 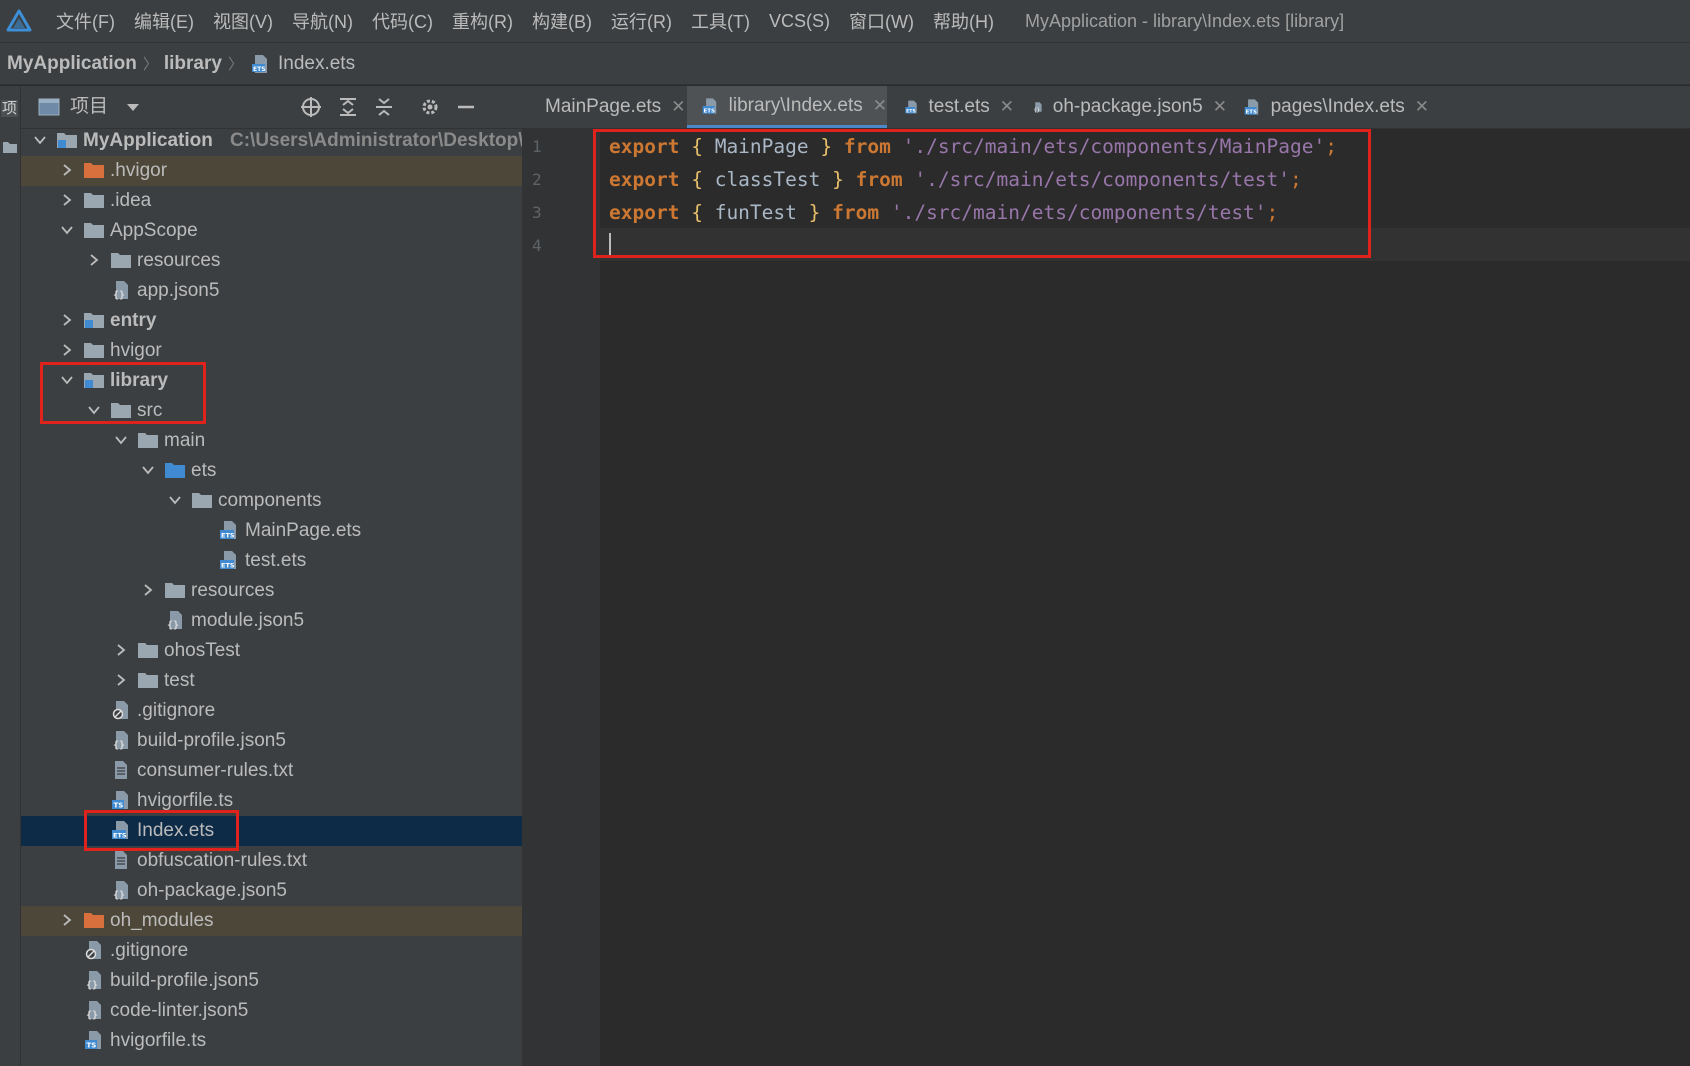 I want to click on gear-icon, so click(x=430, y=107).